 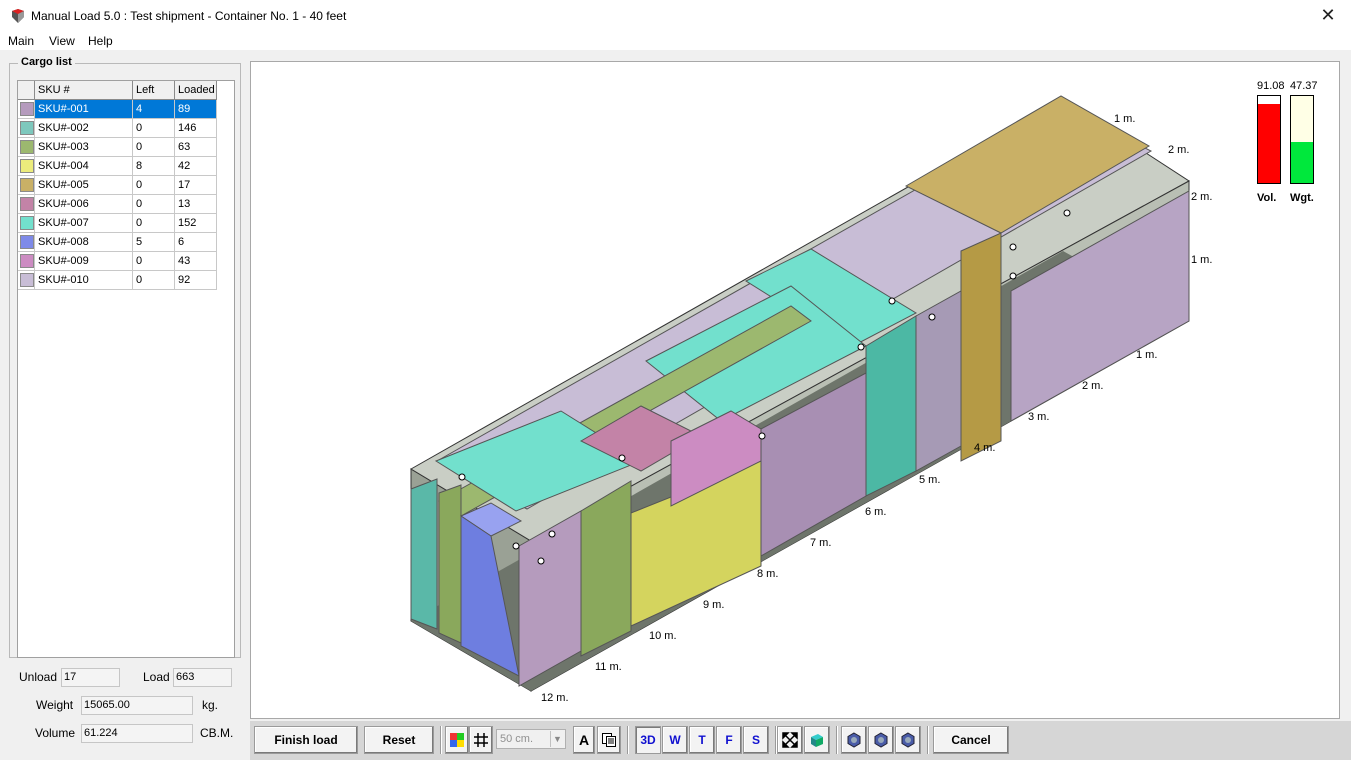 I want to click on cargo-sku: SKU#-009, so click(x=84, y=261).